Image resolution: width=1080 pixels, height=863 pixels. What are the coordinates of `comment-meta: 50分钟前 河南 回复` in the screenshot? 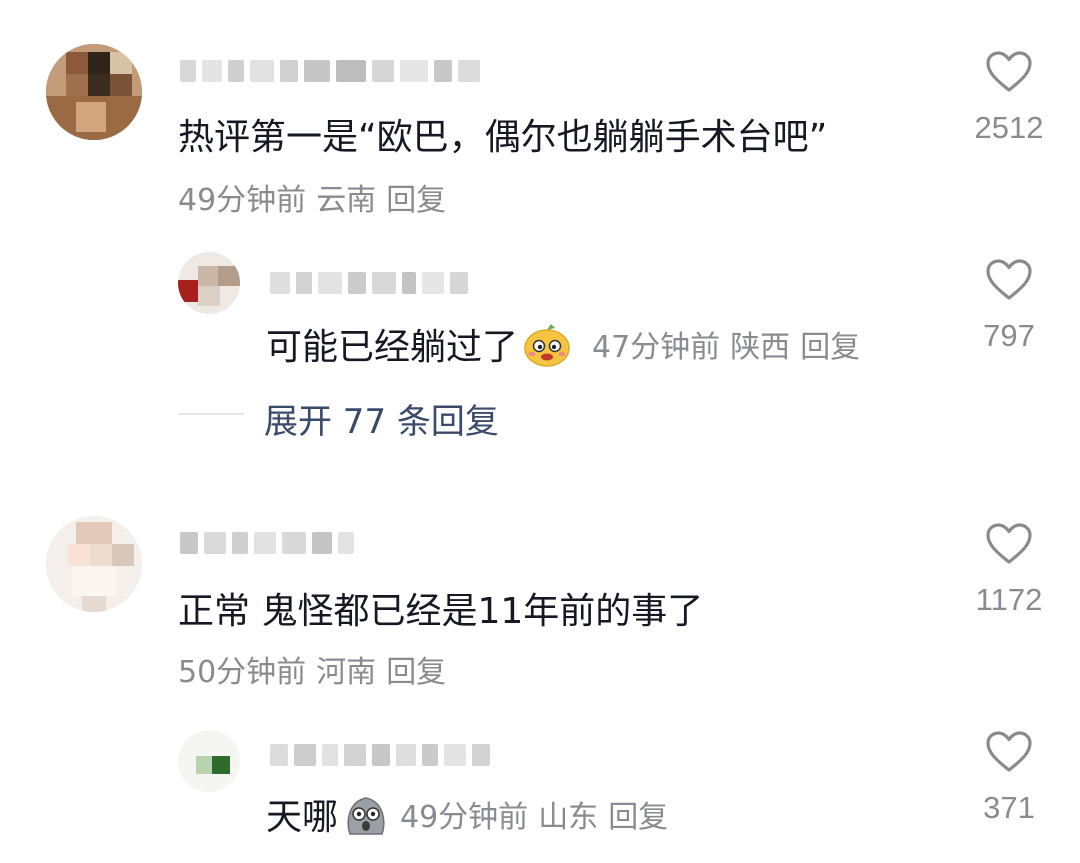 It's located at (317, 669).